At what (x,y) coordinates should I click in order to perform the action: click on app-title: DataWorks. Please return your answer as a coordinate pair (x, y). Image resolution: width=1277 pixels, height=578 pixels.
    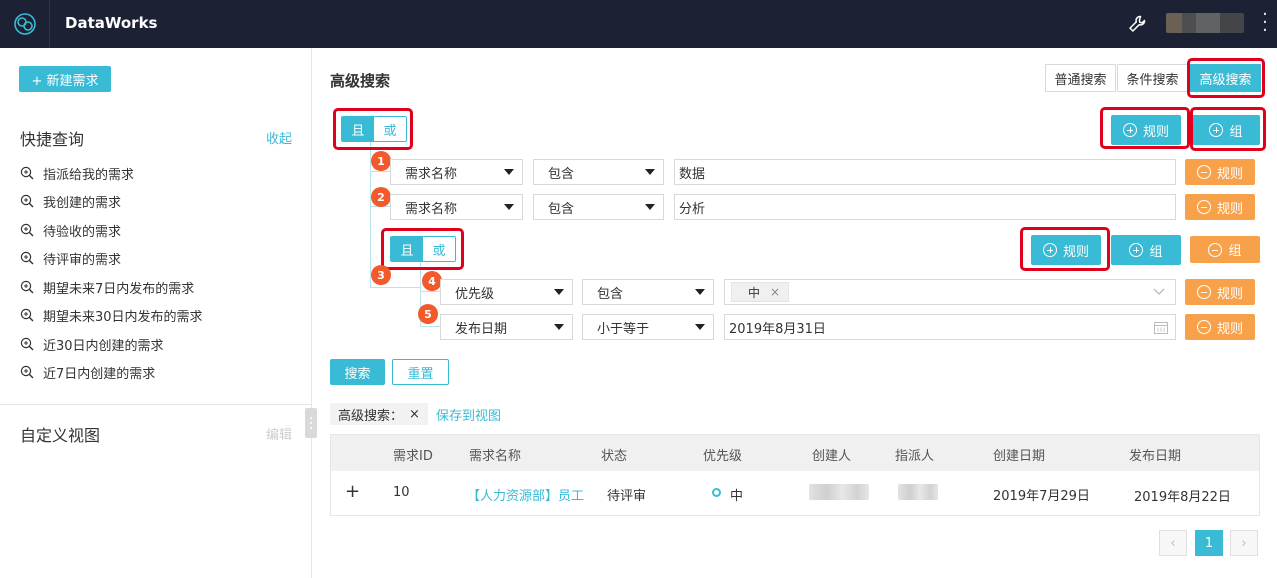
    Looking at the image, I should click on (111, 23).